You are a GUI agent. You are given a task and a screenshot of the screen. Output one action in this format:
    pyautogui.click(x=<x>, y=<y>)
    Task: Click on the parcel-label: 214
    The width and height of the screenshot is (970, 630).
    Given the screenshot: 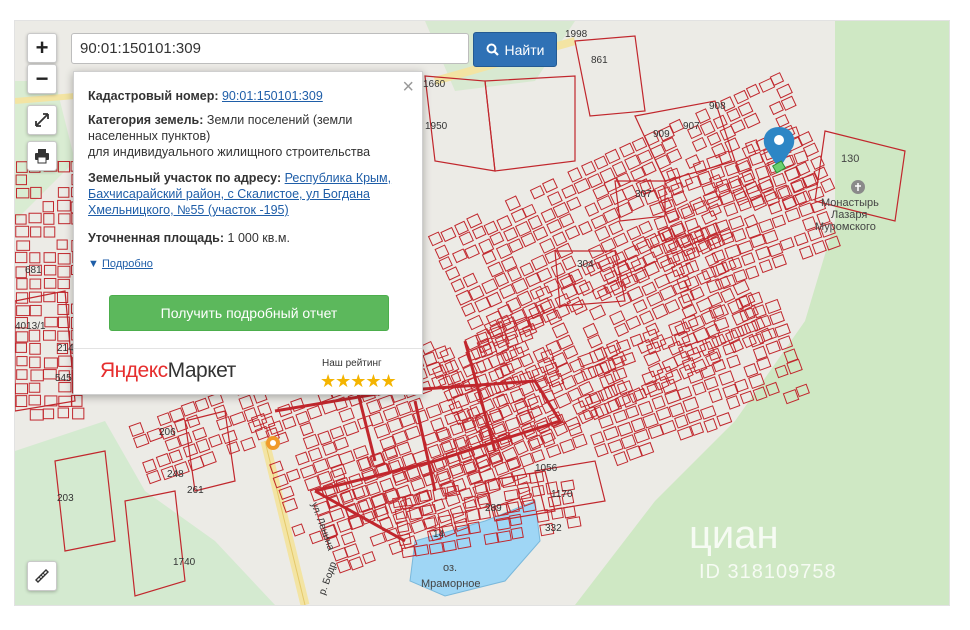 What is the action you would take?
    pyautogui.click(x=65, y=348)
    